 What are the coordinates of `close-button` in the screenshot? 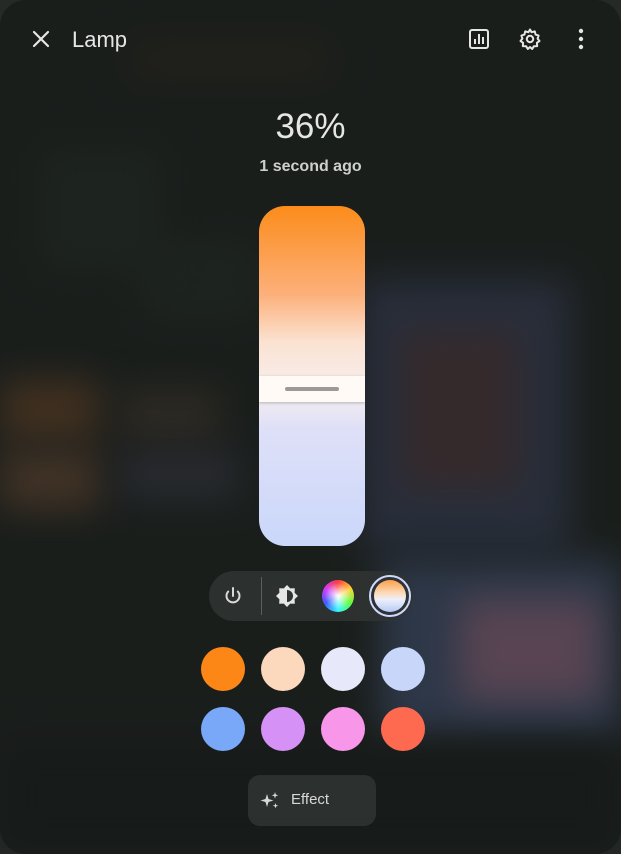 It's located at (41, 39).